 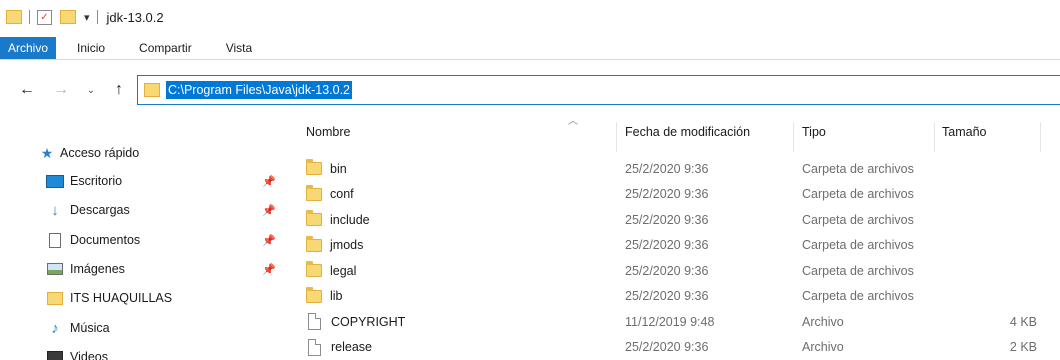 What do you see at coordinates (90, 328) in the screenshot?
I see `sidebar-item-label: Música` at bounding box center [90, 328].